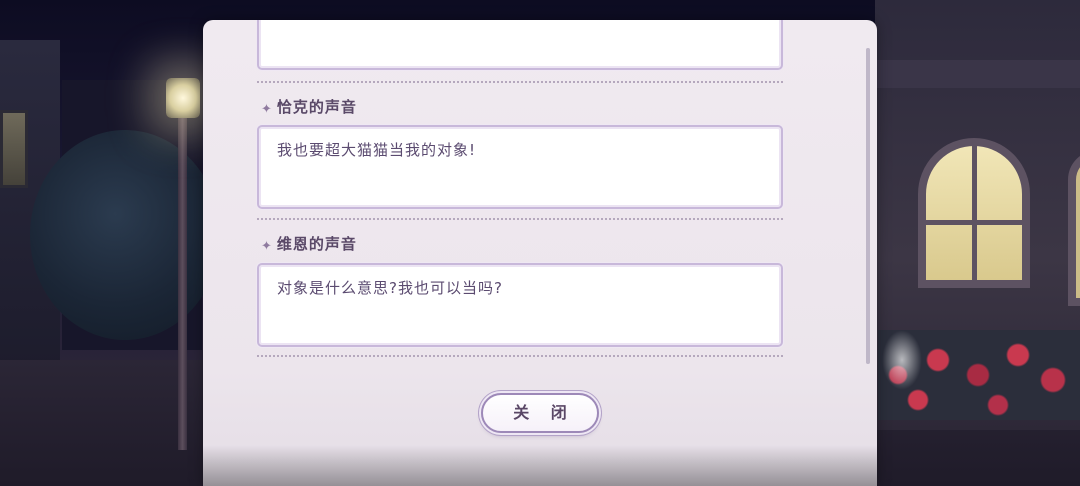 The image size is (1080, 486). I want to click on speaker-name: ✦ 恰克的声音, so click(309, 106).